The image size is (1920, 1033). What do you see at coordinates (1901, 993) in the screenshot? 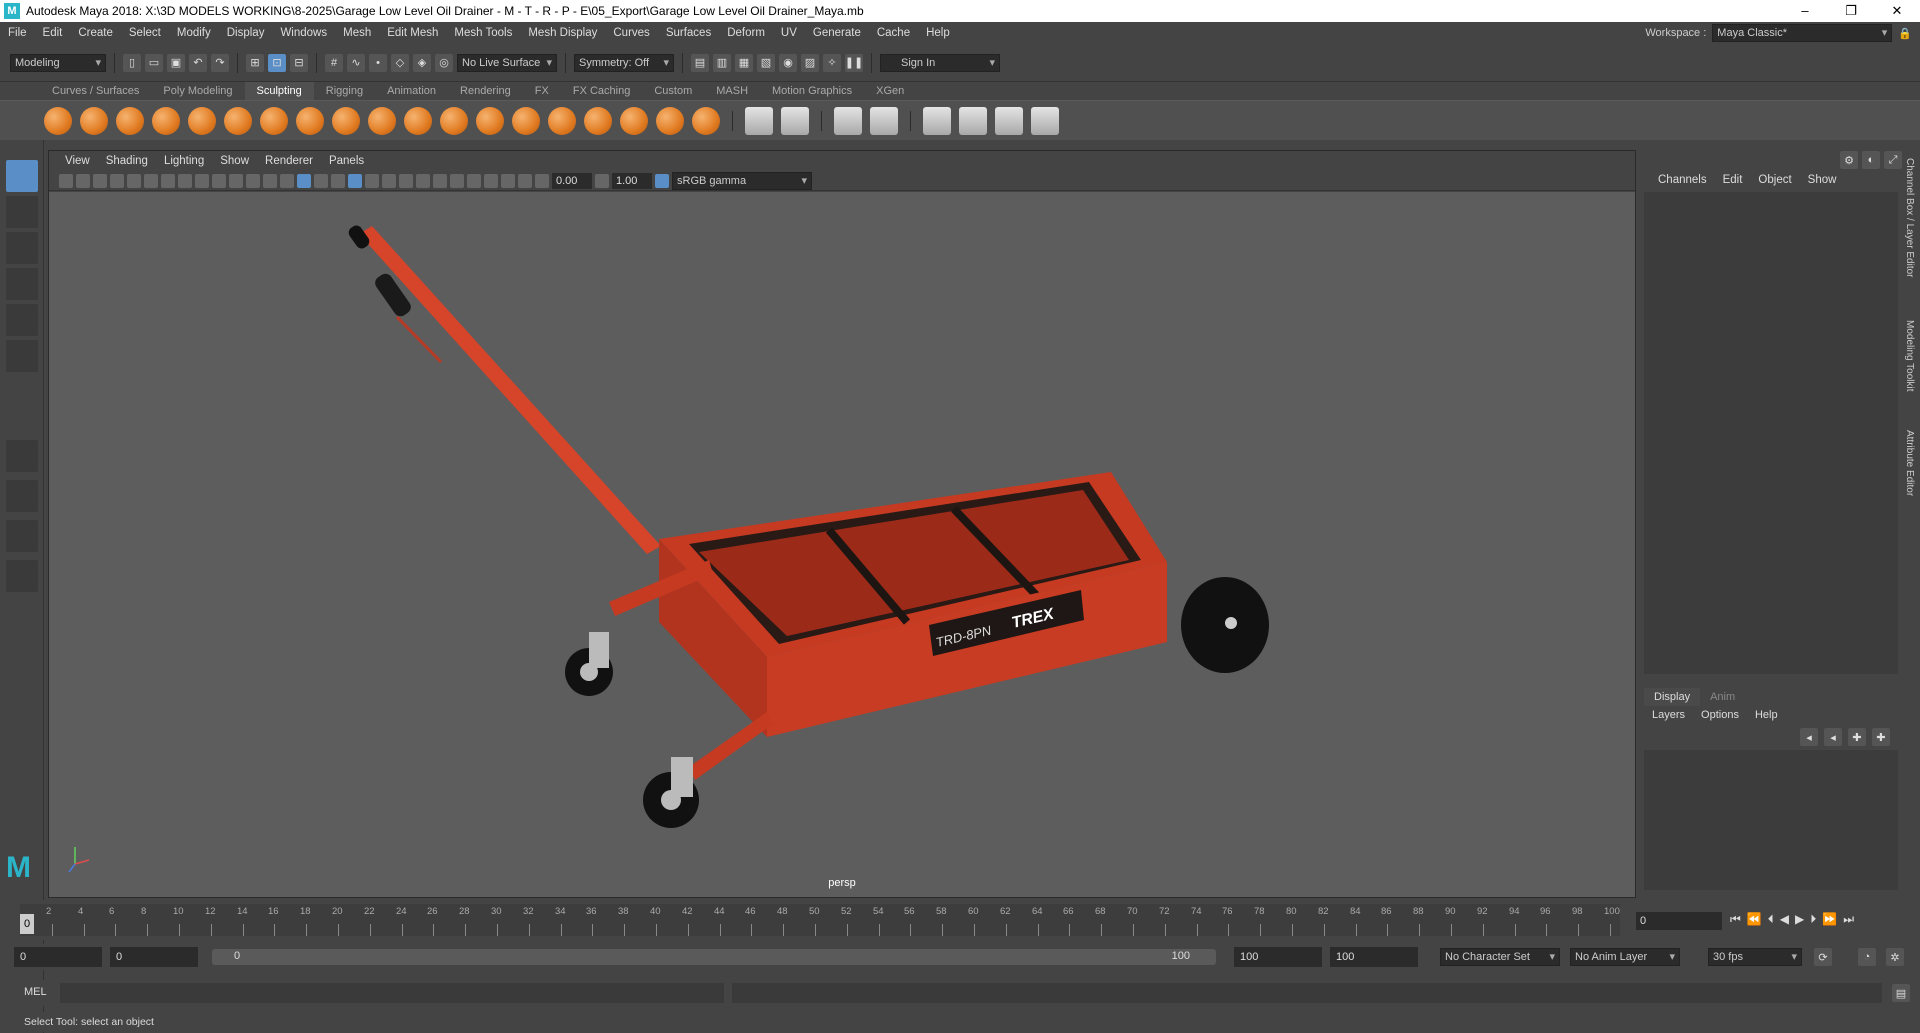
I see `script-editor-icon: ▤` at bounding box center [1901, 993].